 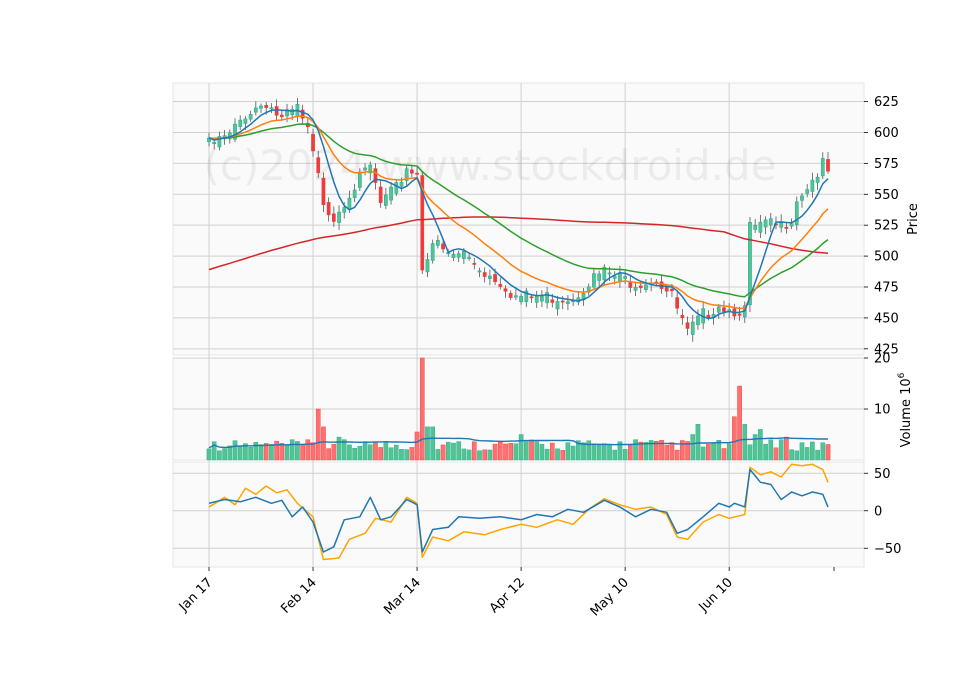 I want to click on price-axis-label: Price, so click(x=913, y=219).